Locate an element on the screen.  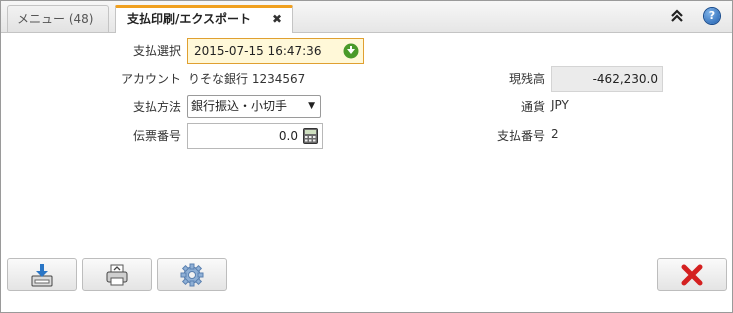
export-icon is located at coordinates (42, 274).